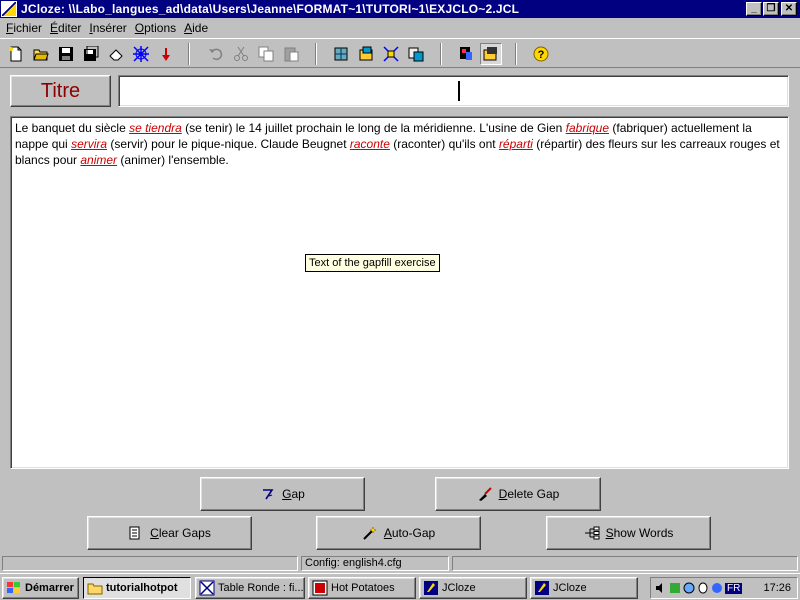  I want to click on pin-icon, so click(166, 54).